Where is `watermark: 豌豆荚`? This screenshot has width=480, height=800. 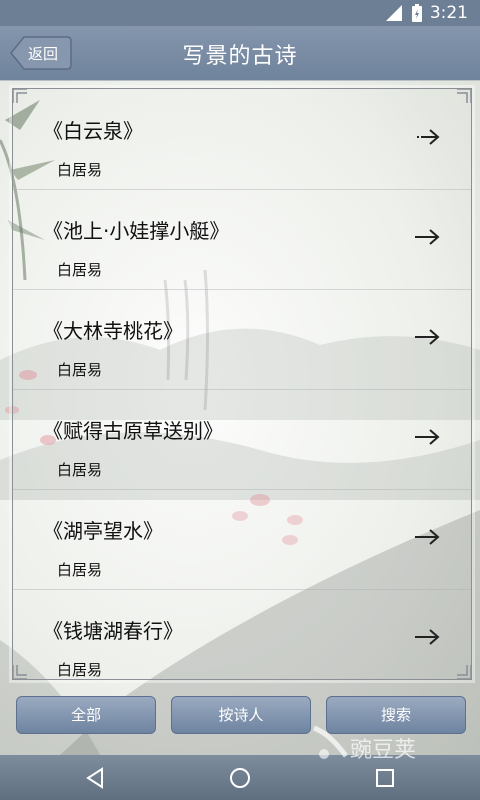 watermark: 豌豆荚 is located at coordinates (385, 746).